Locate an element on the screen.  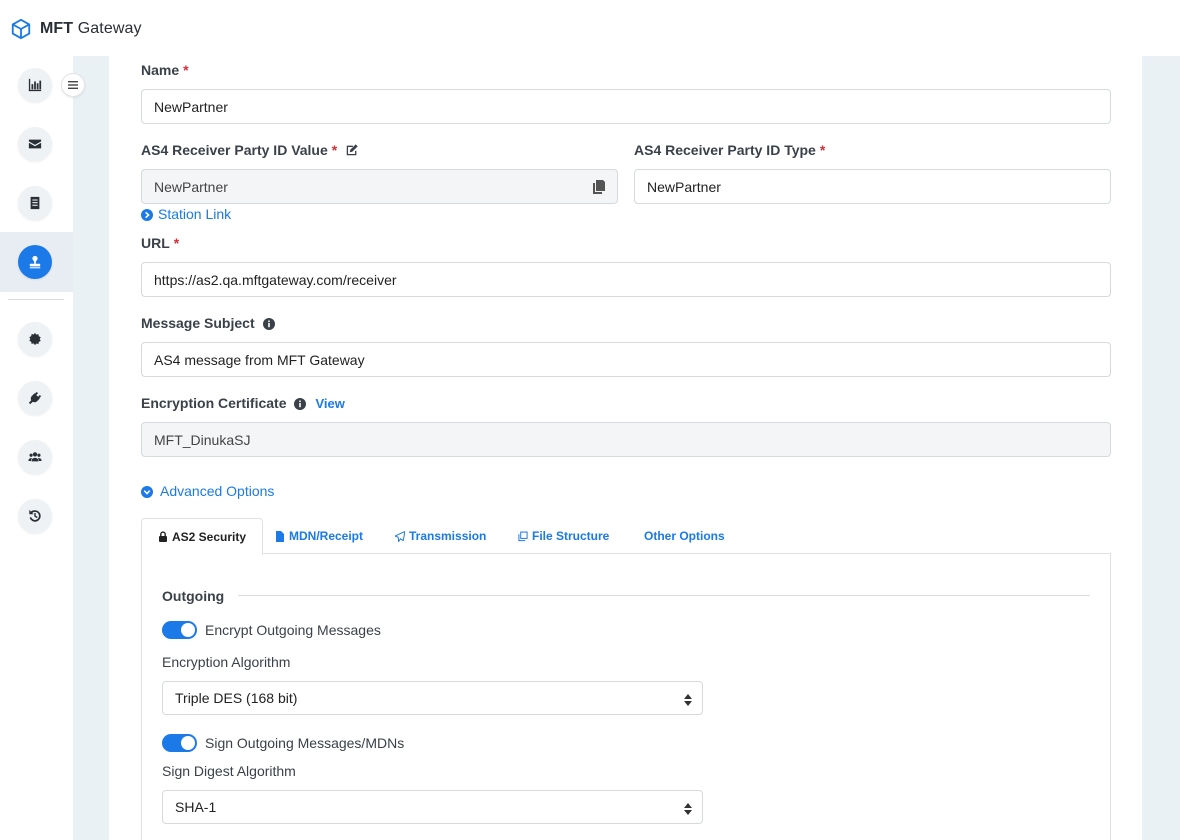
encrypt-outgoing-label: Encrypt Outgoing Messages is located at coordinates (293, 630).